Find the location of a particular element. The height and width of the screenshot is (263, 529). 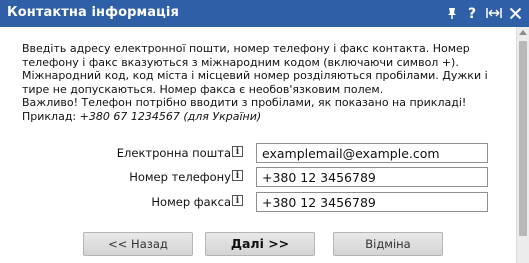

example-label: Приклад: is located at coordinates (49, 116).